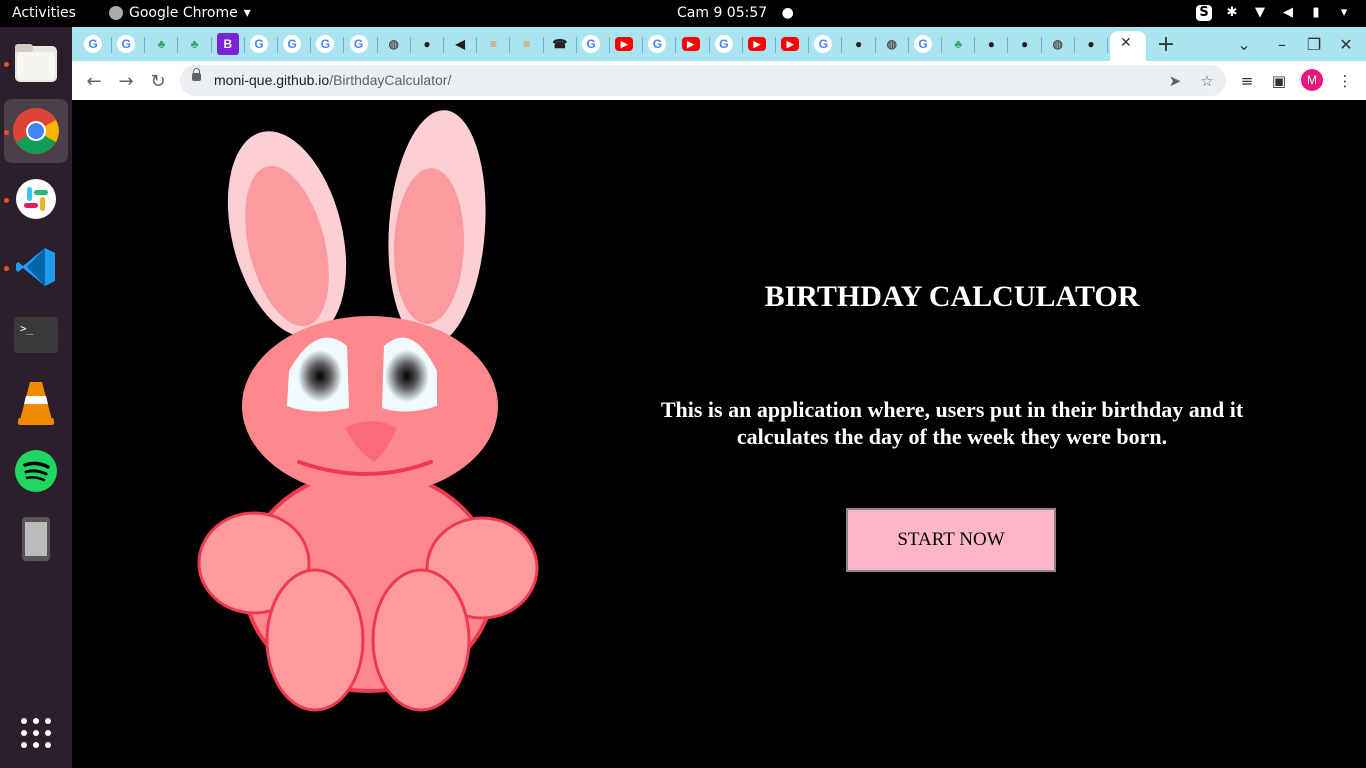  What do you see at coordinates (1207, 81) in the screenshot?
I see `bookmark-star-icon: ☆` at bounding box center [1207, 81].